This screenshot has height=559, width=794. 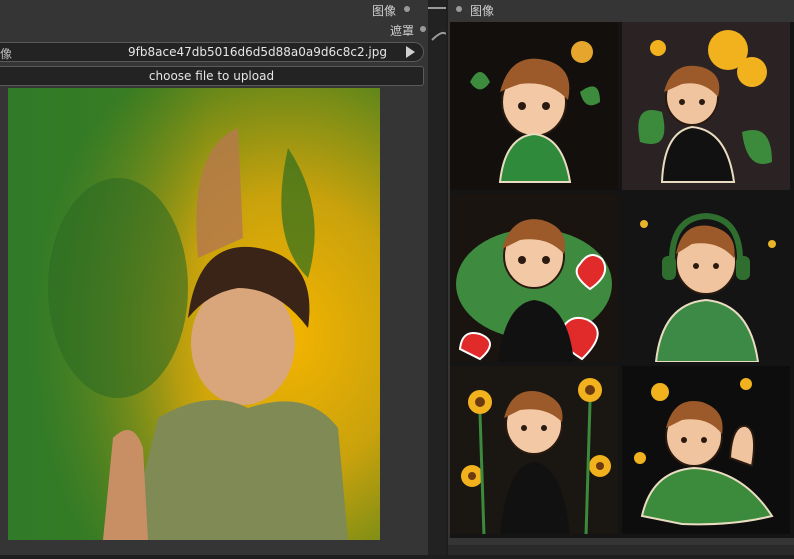 I want to click on boy-waving-sticker-icon, so click(x=704, y=452).